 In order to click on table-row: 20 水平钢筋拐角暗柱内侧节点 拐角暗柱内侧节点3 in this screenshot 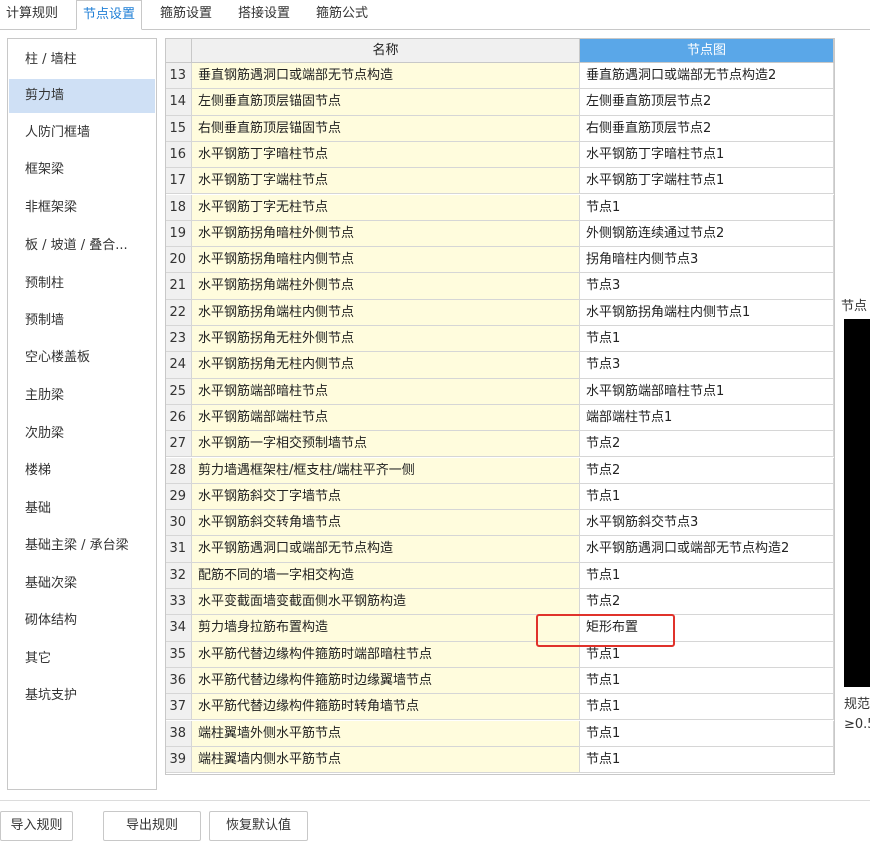, I will do `click(500, 260)`.